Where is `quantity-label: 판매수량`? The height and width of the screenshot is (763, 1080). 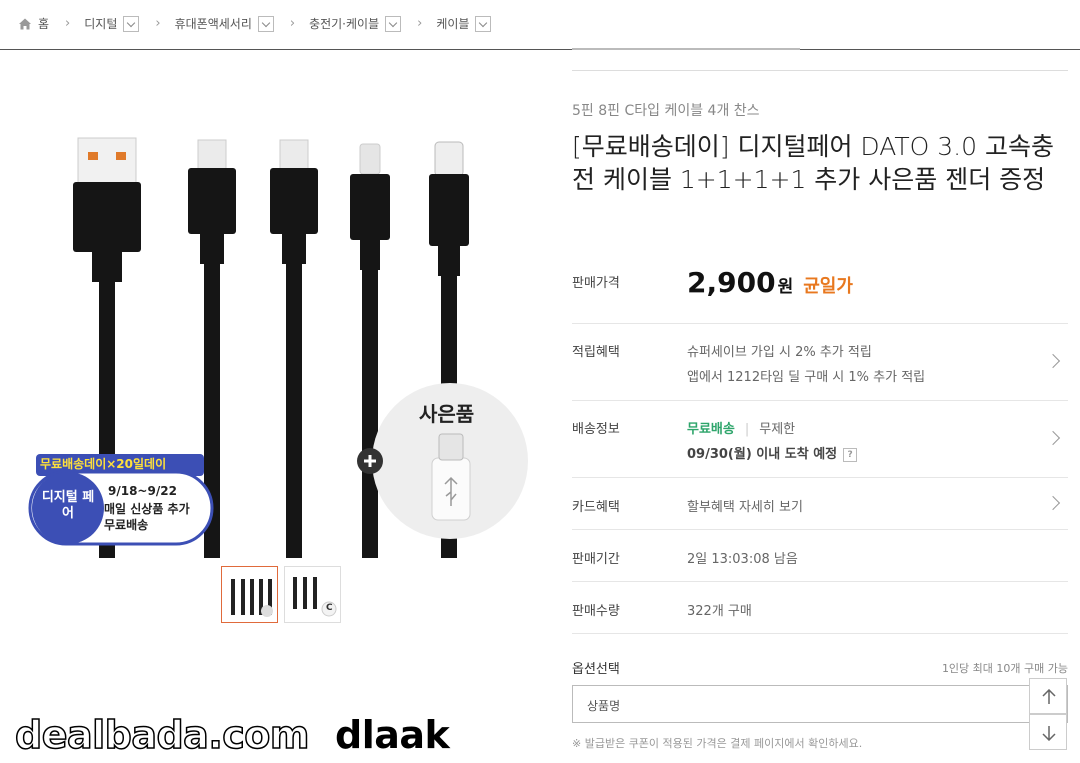 quantity-label: 판매수량 is located at coordinates (596, 611).